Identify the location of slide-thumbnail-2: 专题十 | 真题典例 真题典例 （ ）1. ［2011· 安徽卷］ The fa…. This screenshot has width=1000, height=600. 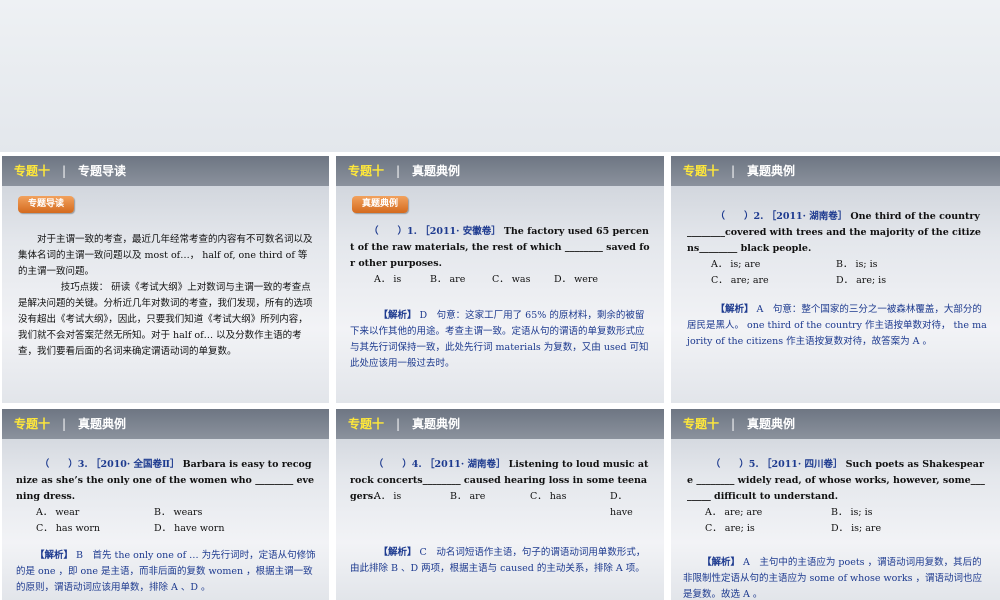
(500, 279).